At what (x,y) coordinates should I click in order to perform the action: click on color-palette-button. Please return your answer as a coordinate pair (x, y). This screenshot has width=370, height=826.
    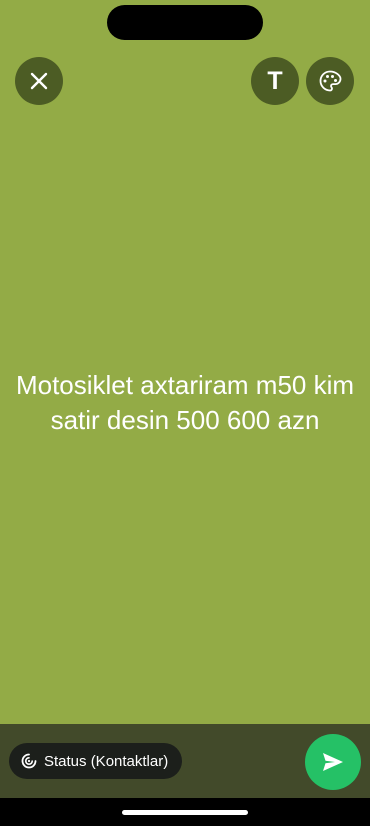
    Looking at the image, I should click on (330, 81).